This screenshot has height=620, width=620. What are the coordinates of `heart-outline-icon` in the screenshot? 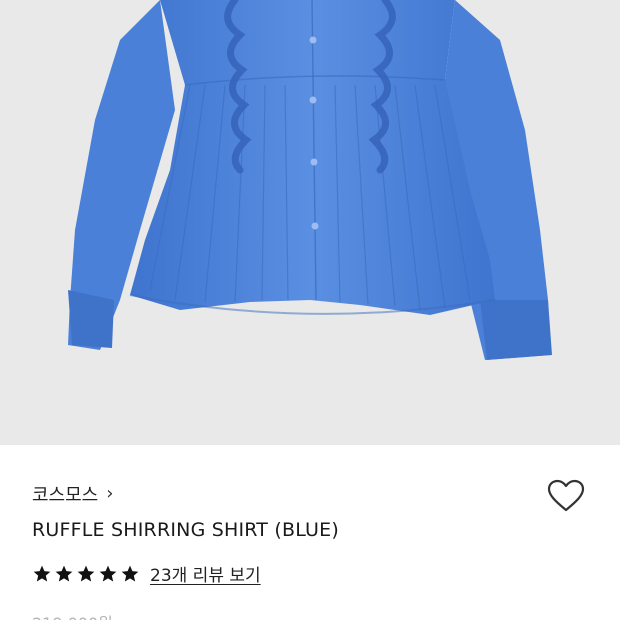 It's located at (566, 495).